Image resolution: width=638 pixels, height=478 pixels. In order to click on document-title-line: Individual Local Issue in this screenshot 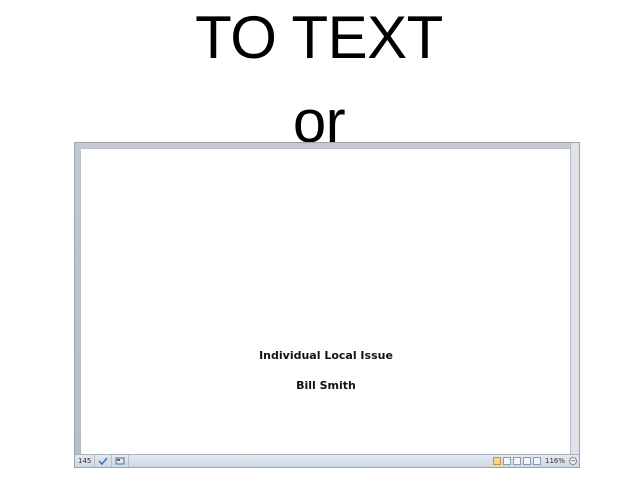, I will do `click(326, 355)`.